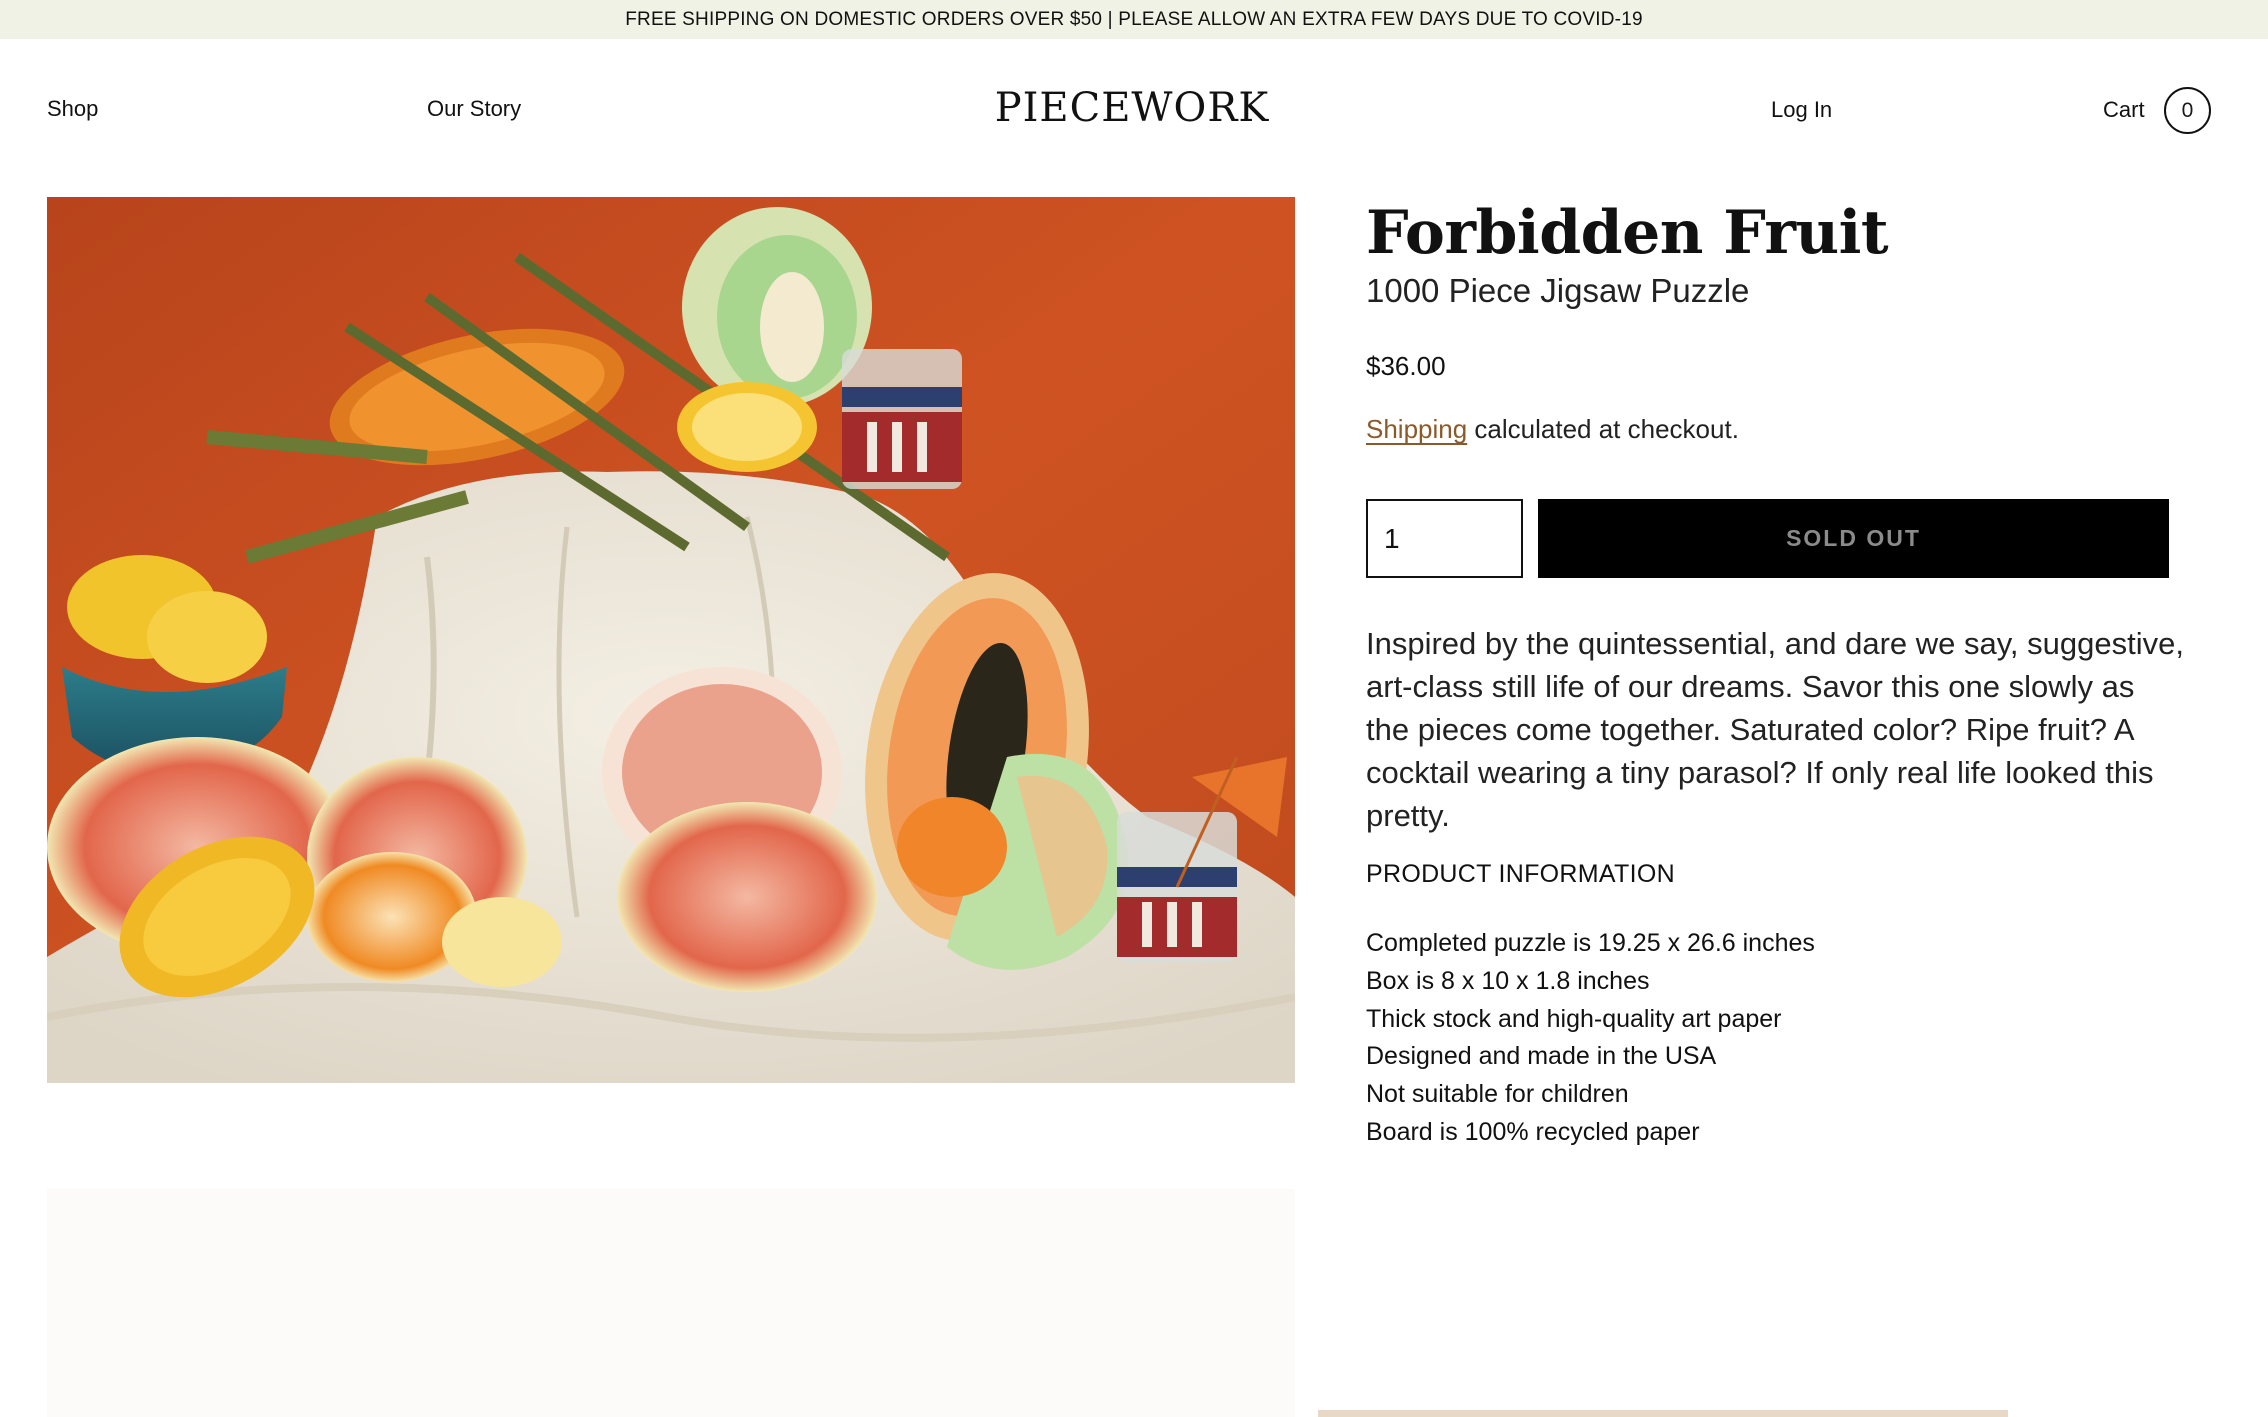 The height and width of the screenshot is (1417, 2268). Describe the element at coordinates (671, 1303) in the screenshot. I see `product-image-secondary` at that location.